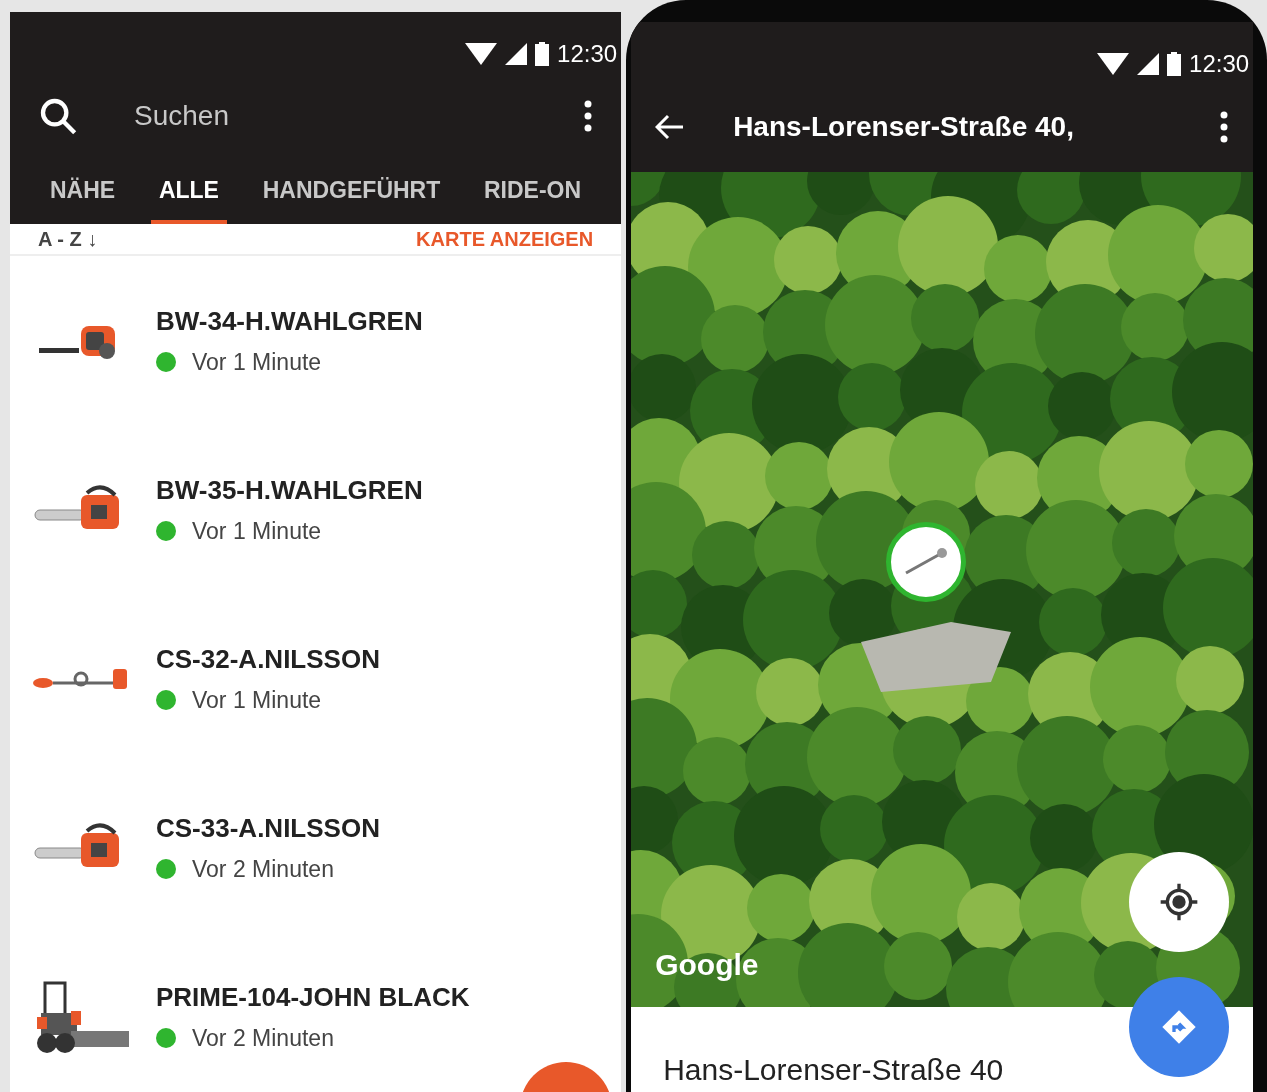 Image resolution: width=1267 pixels, height=1092 pixels. I want to click on device-name: BW-34-H.WAHLGREN, so click(289, 321).